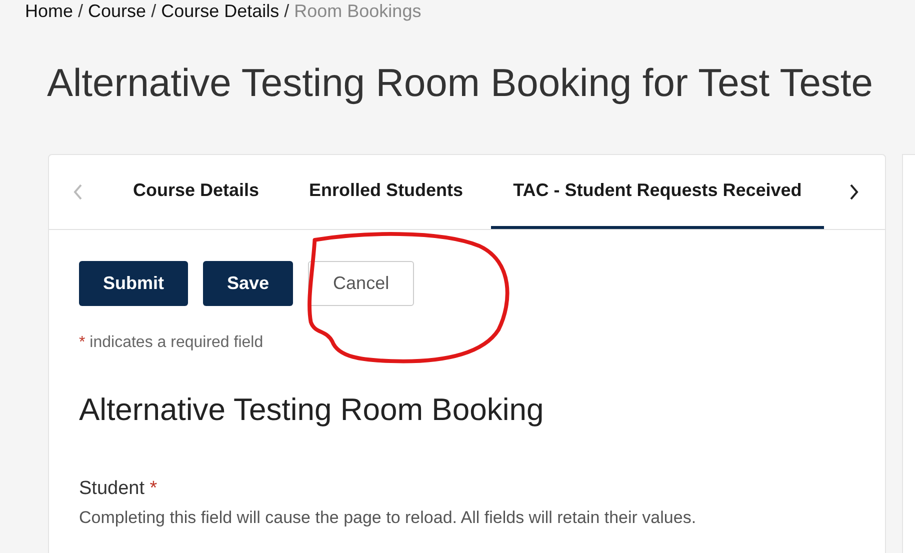 The image size is (915, 553). What do you see at coordinates (358, 11) in the screenshot?
I see `breadcrumb-current: Room Bookings` at bounding box center [358, 11].